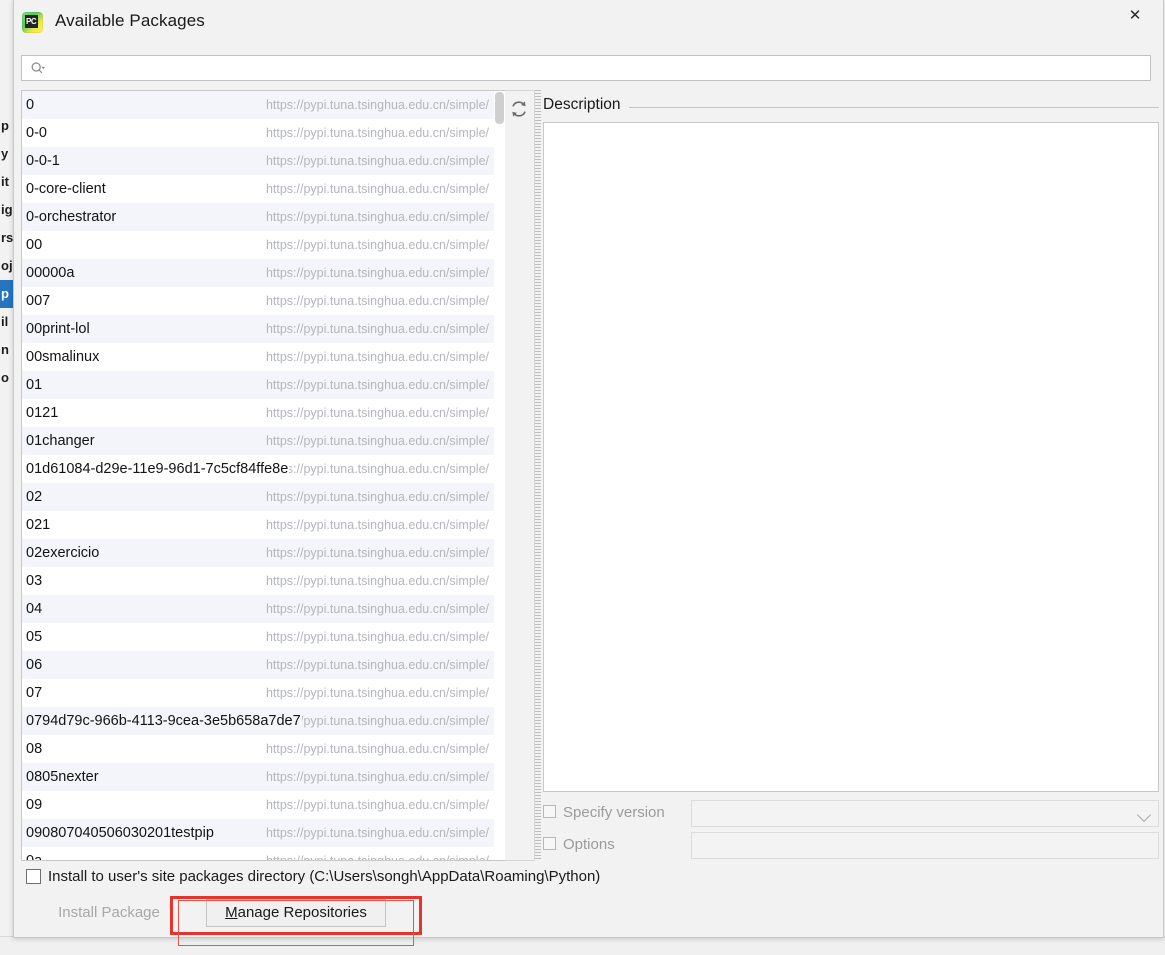  Describe the element at coordinates (851, 109) in the screenshot. I see `description-header: Description` at that location.